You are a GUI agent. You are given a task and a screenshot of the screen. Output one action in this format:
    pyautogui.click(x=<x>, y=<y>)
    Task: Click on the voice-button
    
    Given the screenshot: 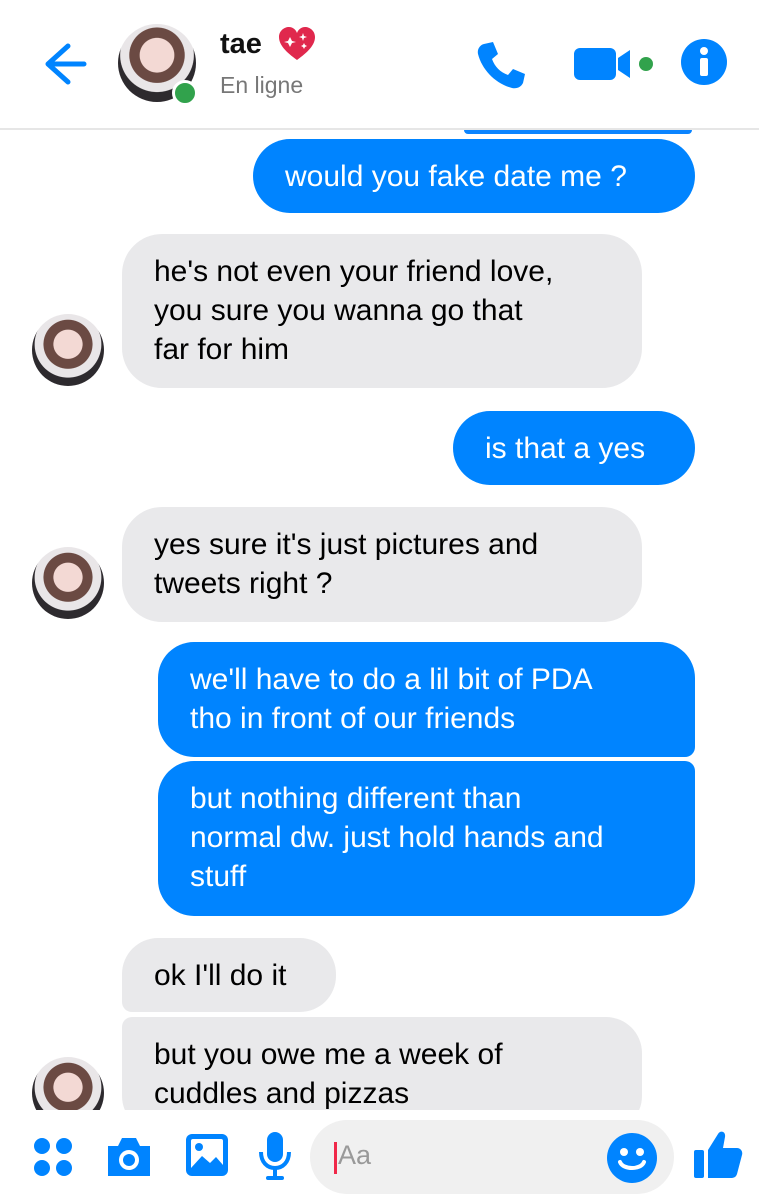 What is the action you would take?
    pyautogui.click(x=275, y=1156)
    